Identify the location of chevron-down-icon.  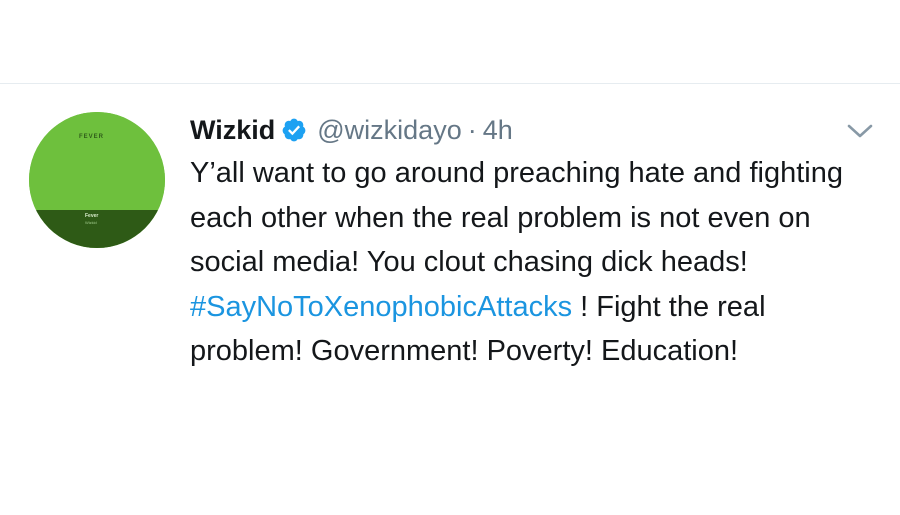
(860, 131).